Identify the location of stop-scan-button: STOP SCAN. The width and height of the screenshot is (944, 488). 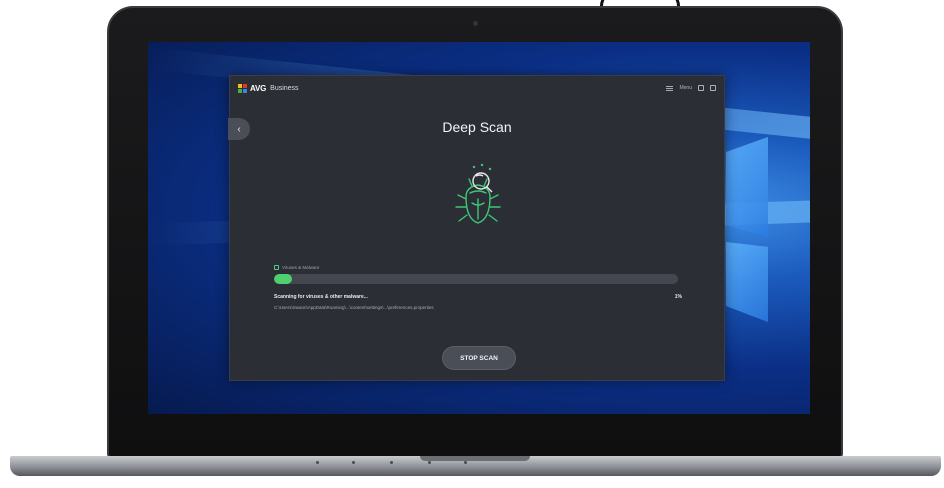
(479, 358).